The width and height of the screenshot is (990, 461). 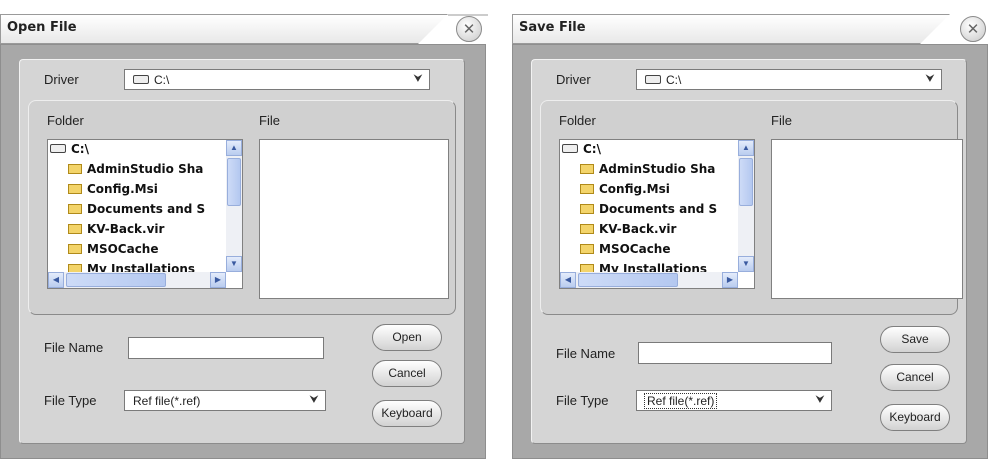 What do you see at coordinates (244, 29) in the screenshot?
I see `title-bar: Open File ✕` at bounding box center [244, 29].